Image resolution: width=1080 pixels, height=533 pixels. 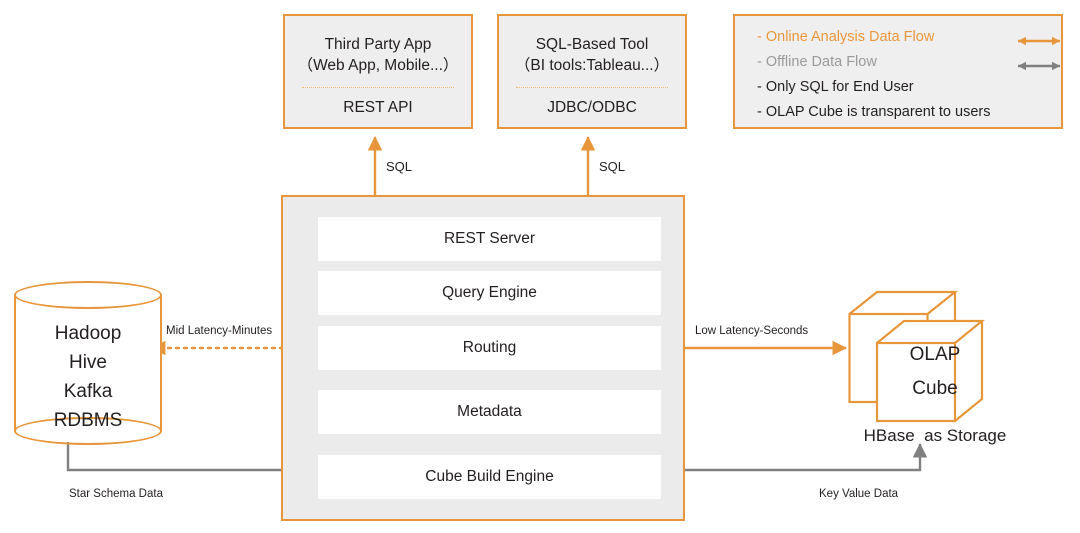 I want to click on layer-rest-server: REST Server, so click(x=489, y=239).